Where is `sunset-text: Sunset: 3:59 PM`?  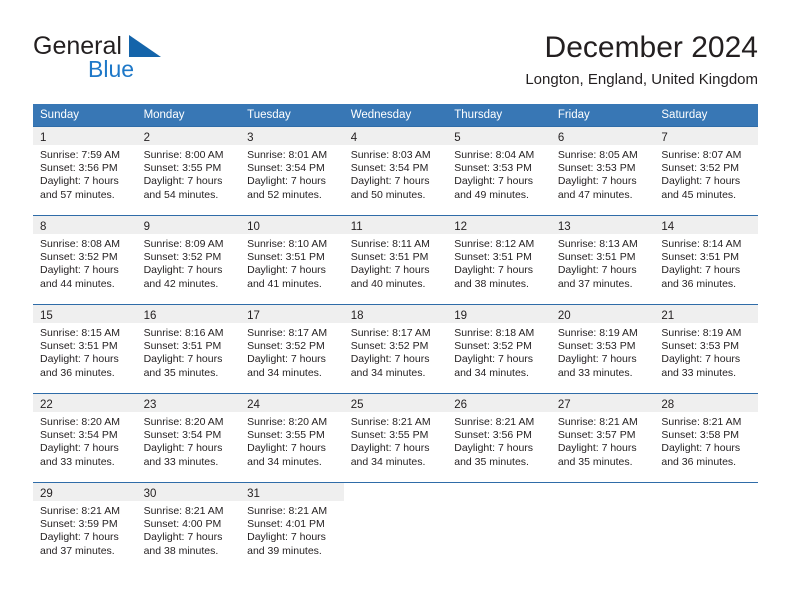
sunset-text: Sunset: 3:59 PM is located at coordinates (79, 524).